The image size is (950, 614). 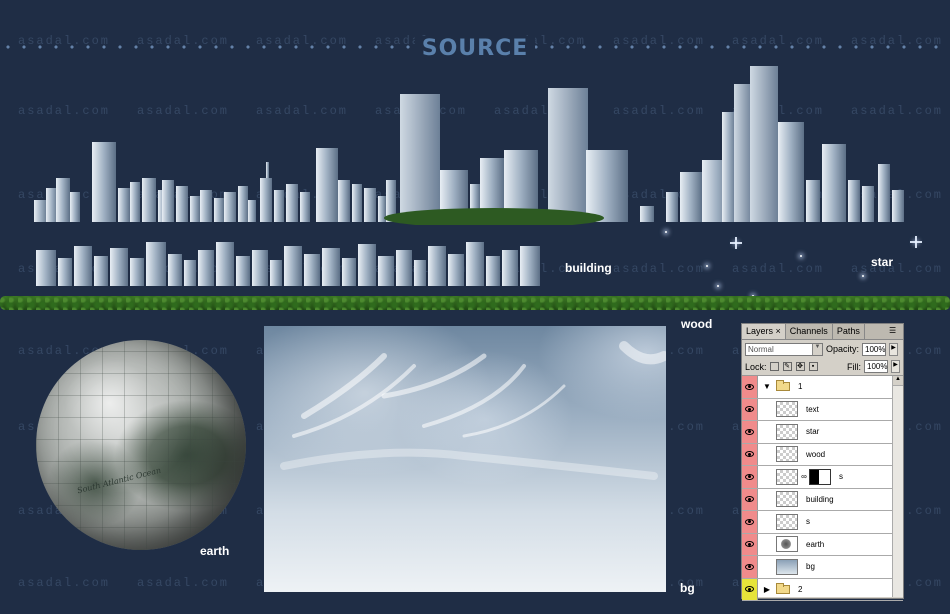 What do you see at coordinates (812, 409) in the screenshot?
I see `layer-name: text` at bounding box center [812, 409].